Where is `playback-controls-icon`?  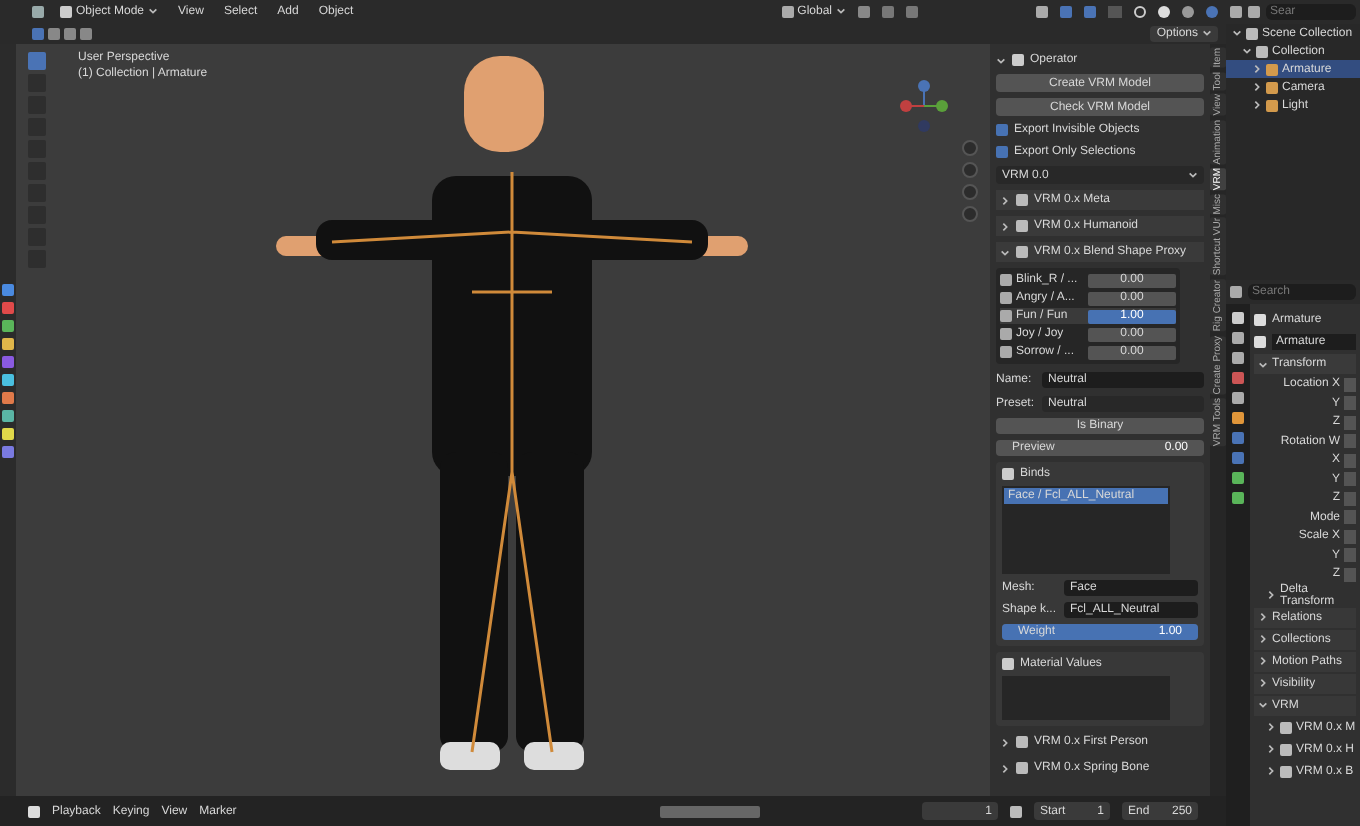
playback-controls-icon is located at coordinates (710, 811).